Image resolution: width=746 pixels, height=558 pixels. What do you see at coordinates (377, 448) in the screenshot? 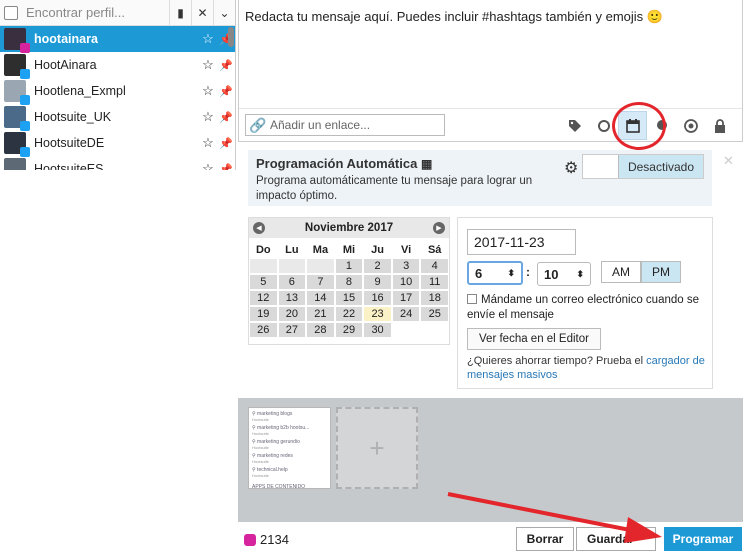
I see `add-media-button: +` at bounding box center [377, 448].